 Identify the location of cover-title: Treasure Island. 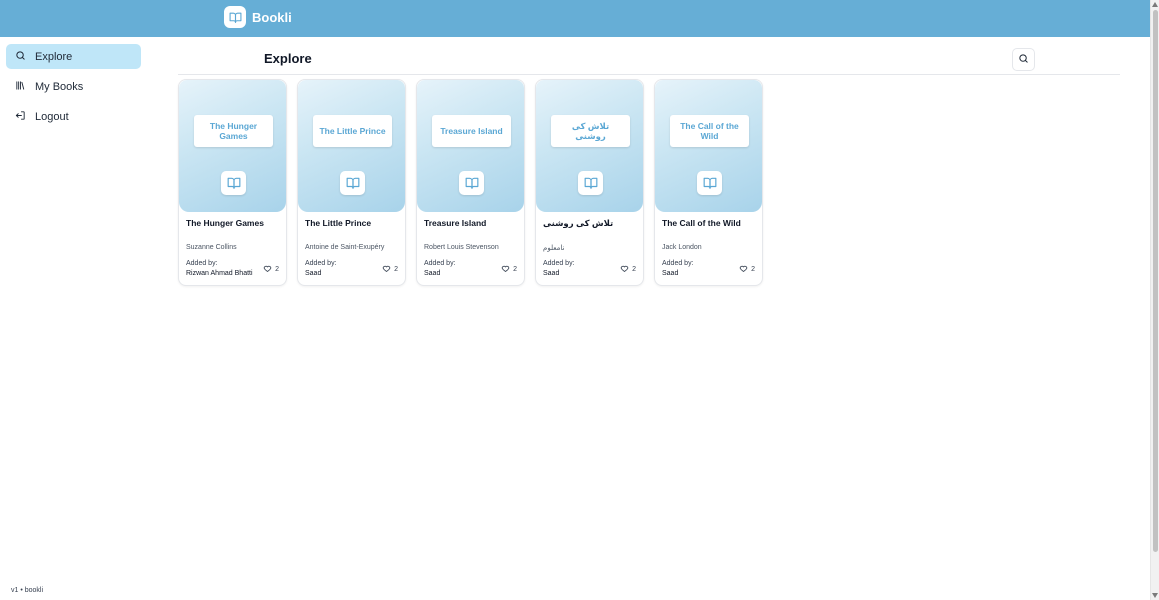
(471, 131).